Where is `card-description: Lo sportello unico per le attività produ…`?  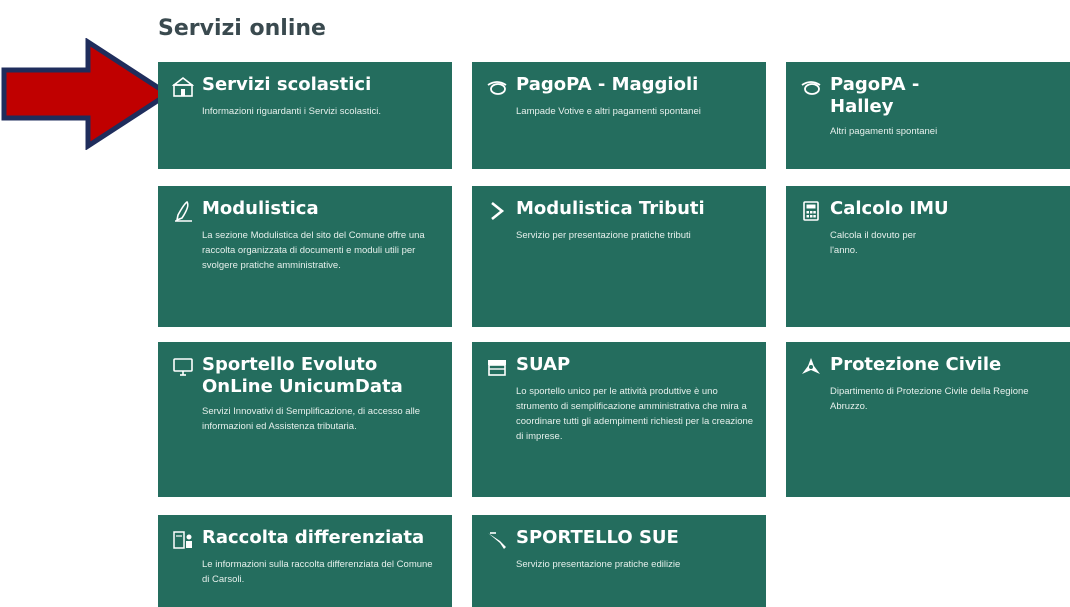 card-description: Lo sportello unico per le attività produ… is located at coordinates (635, 414).